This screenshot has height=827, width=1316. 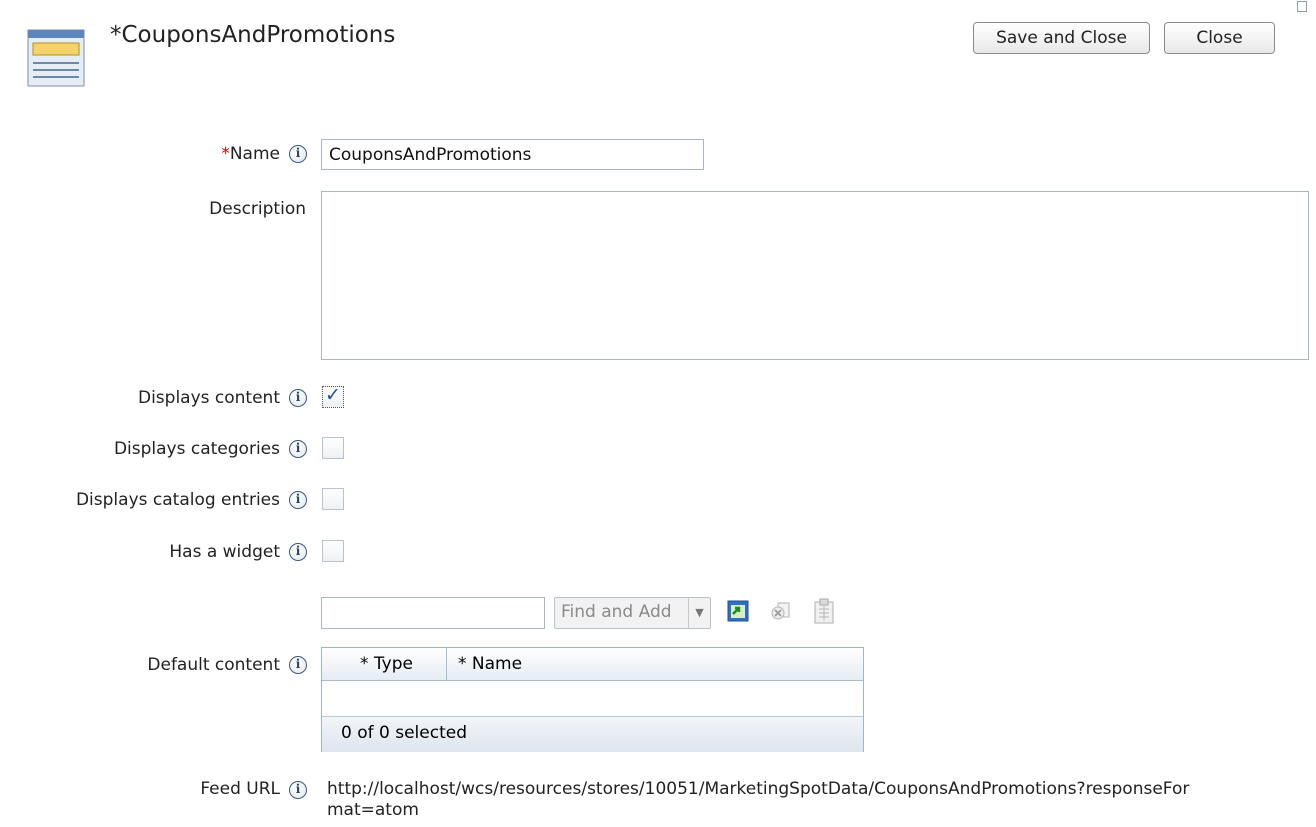 What do you see at coordinates (512, 154) in the screenshot?
I see `name-input` at bounding box center [512, 154].